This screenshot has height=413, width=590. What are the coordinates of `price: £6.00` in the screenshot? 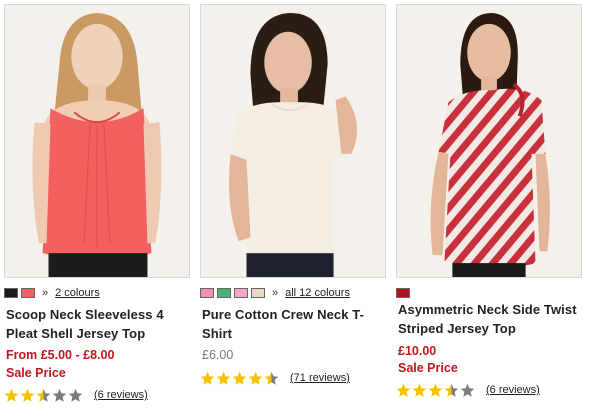 It's located at (218, 355).